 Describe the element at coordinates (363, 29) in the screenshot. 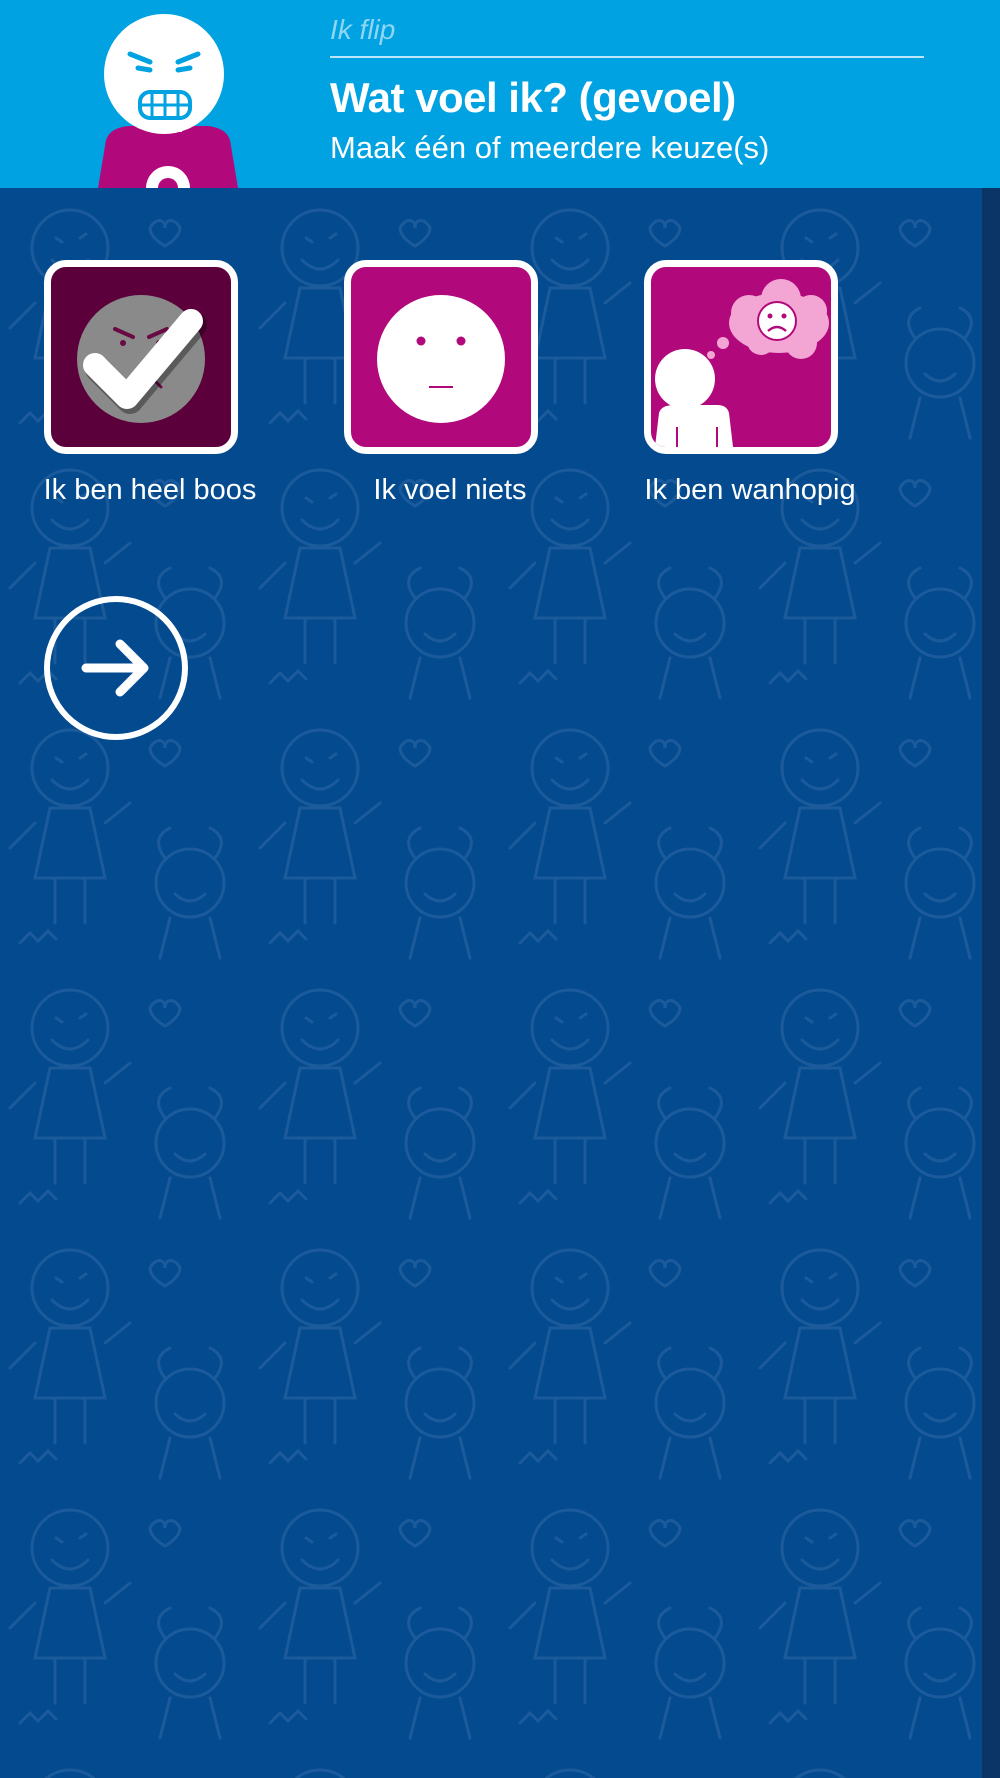

I see `app-name: Ik flip` at that location.